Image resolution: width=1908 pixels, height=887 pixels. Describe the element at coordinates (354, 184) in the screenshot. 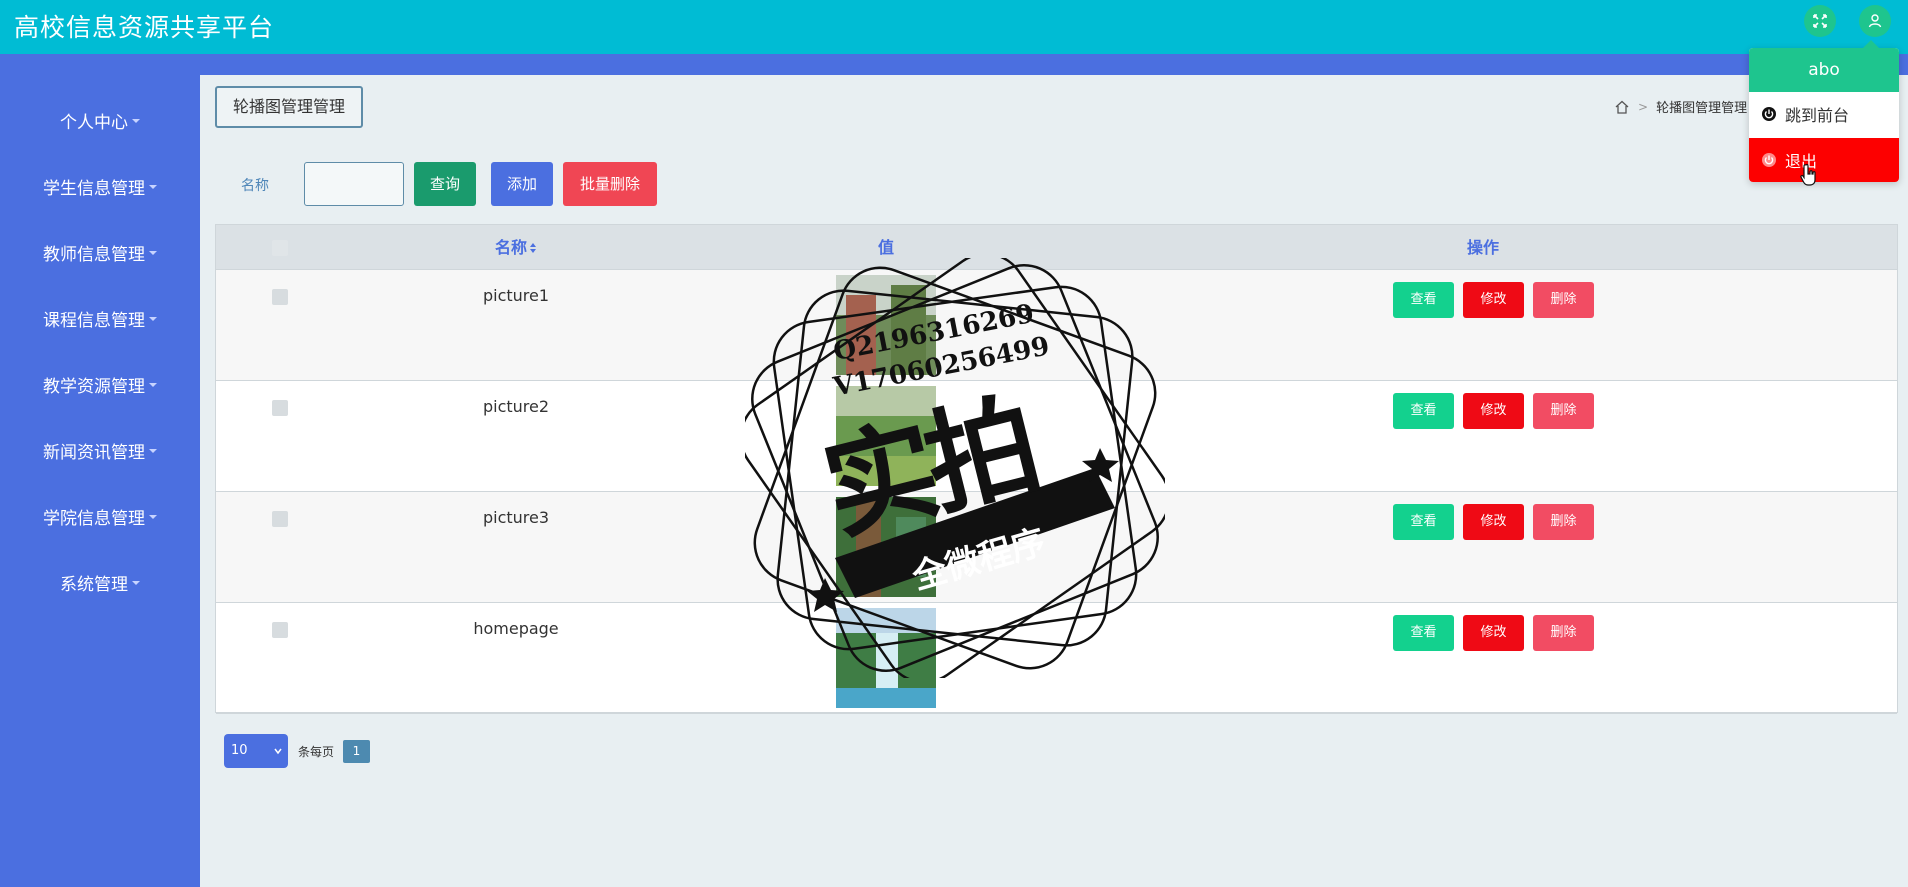

I see `search-name-input` at that location.